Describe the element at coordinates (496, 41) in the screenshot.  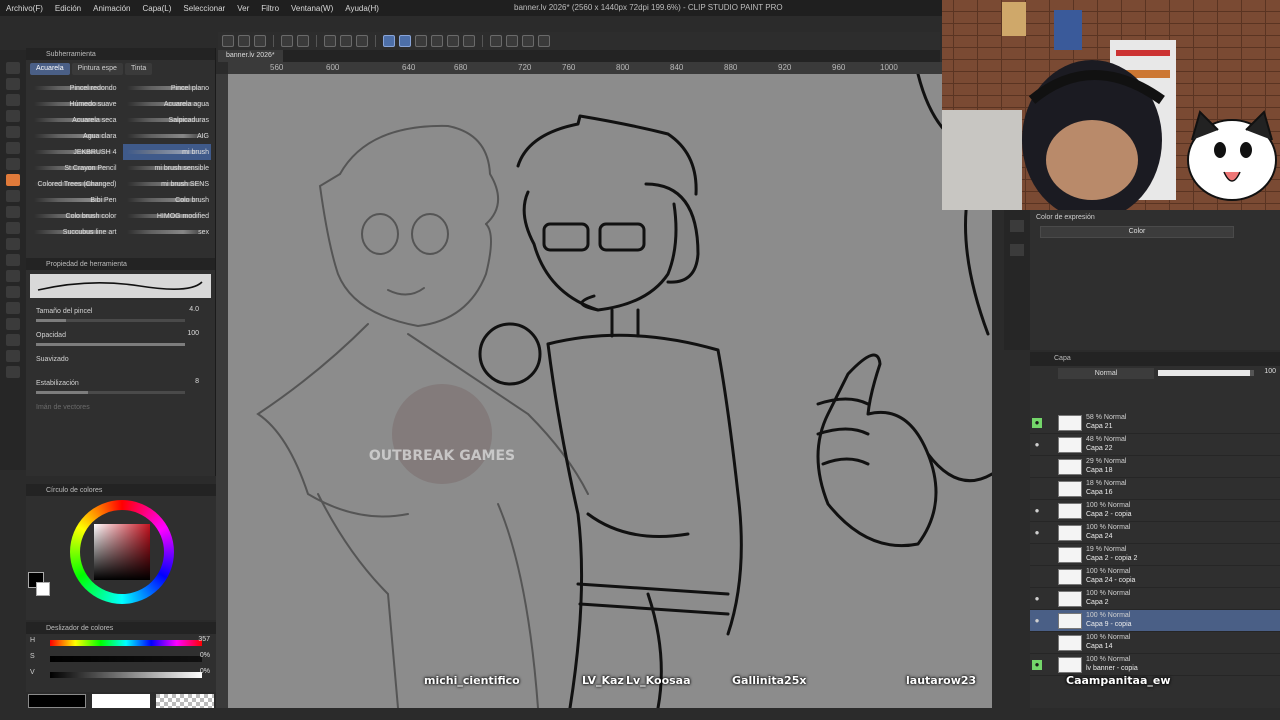
I see `reference-icon` at that location.